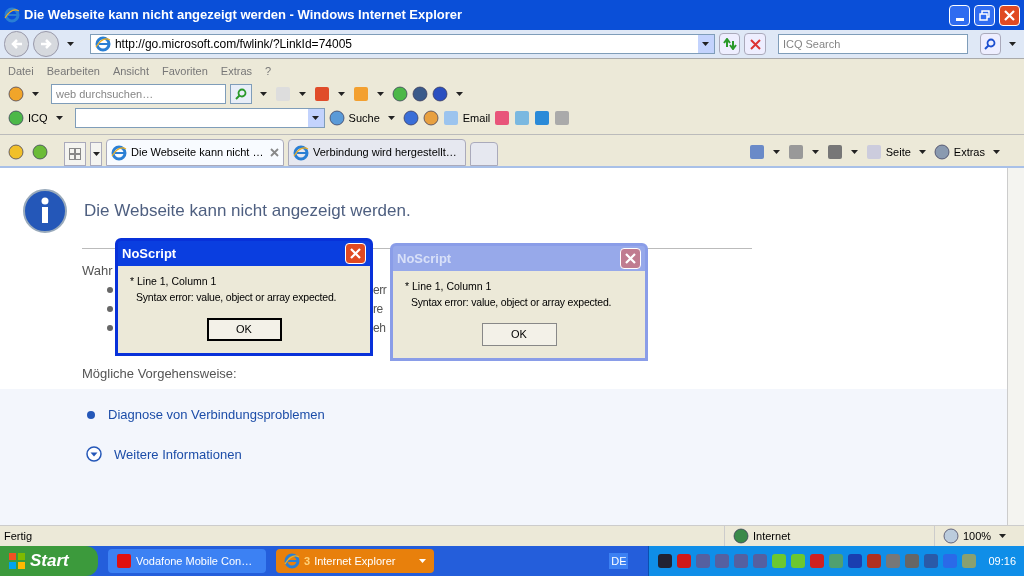 The image size is (1024, 576). I want to click on zoom-level: 100%, so click(977, 536).